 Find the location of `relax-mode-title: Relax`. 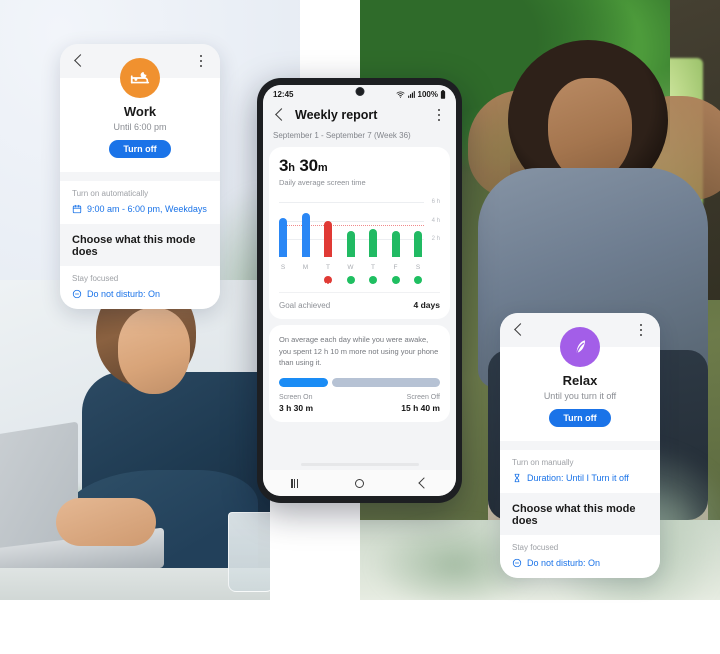

relax-mode-title: Relax is located at coordinates (580, 380).